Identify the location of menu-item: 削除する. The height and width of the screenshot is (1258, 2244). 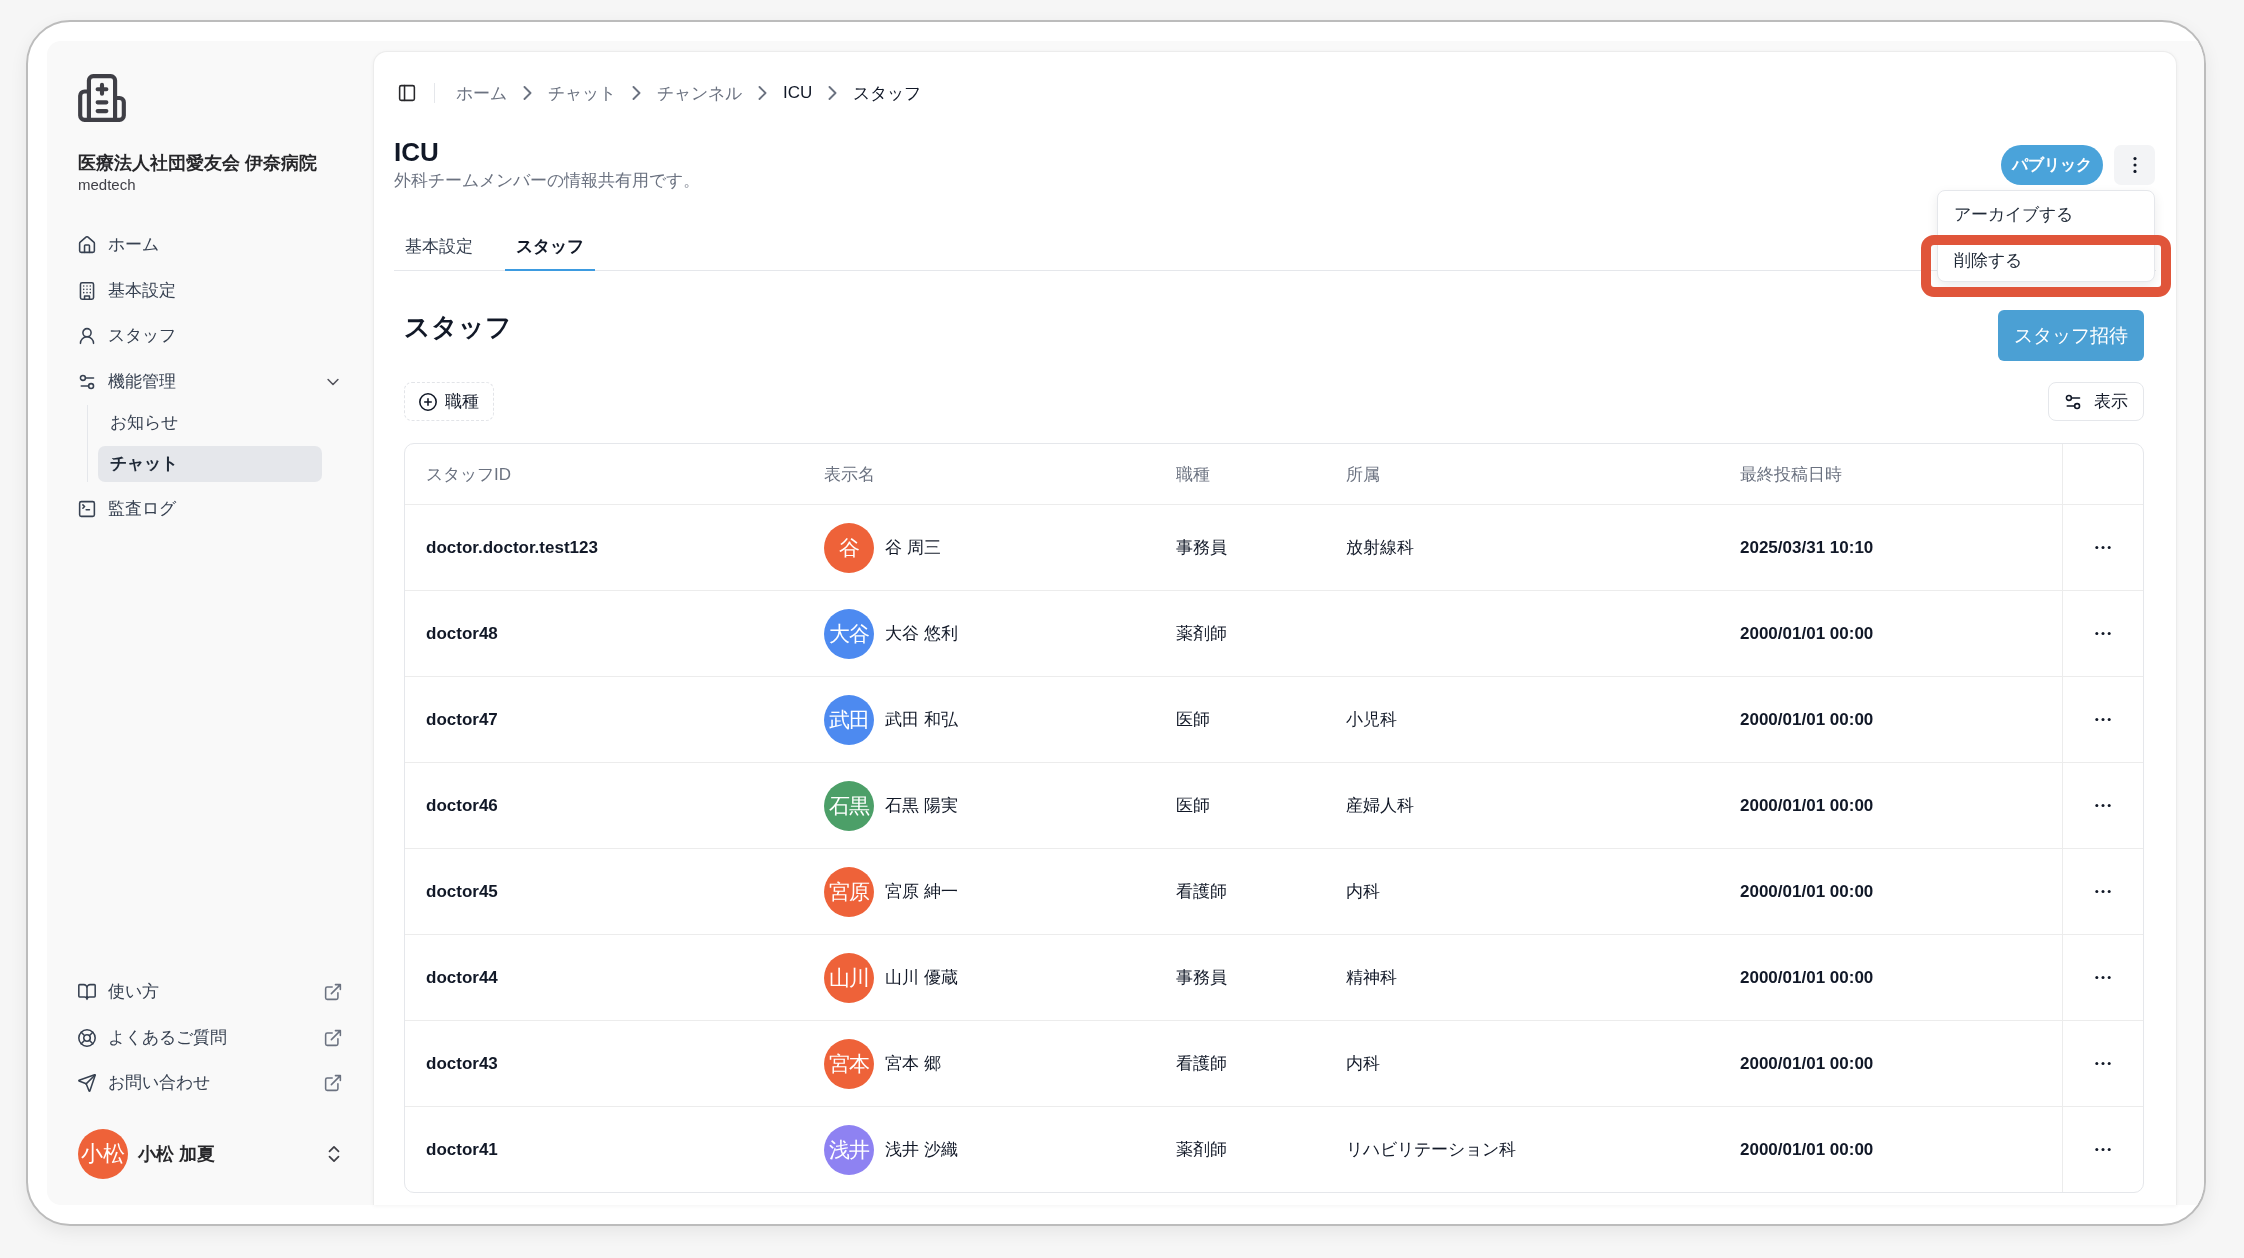
(2046, 260).